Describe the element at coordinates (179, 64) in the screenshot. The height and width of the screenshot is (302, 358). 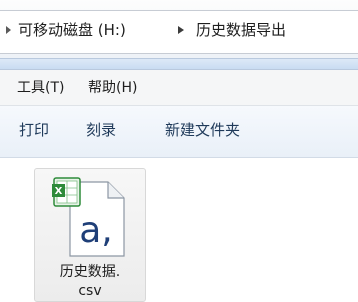
I see `address-bar-divider` at that location.